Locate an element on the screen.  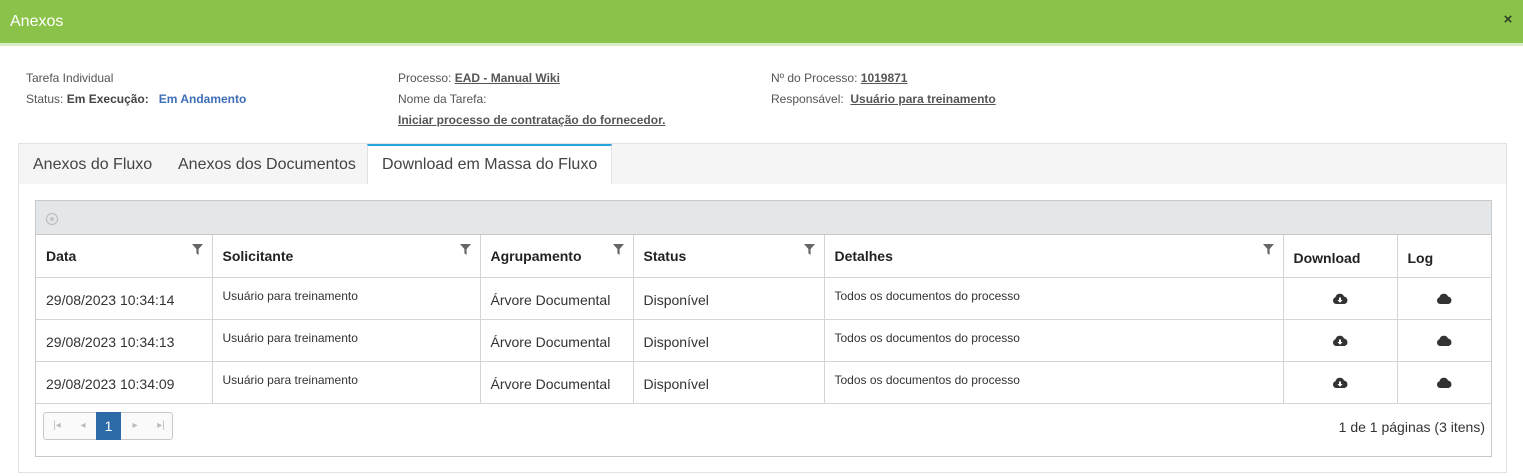
pager: |◂ ◂ 1 ▸ ▸| 1 de 1 páginas (3 itens) is located at coordinates (763, 429).